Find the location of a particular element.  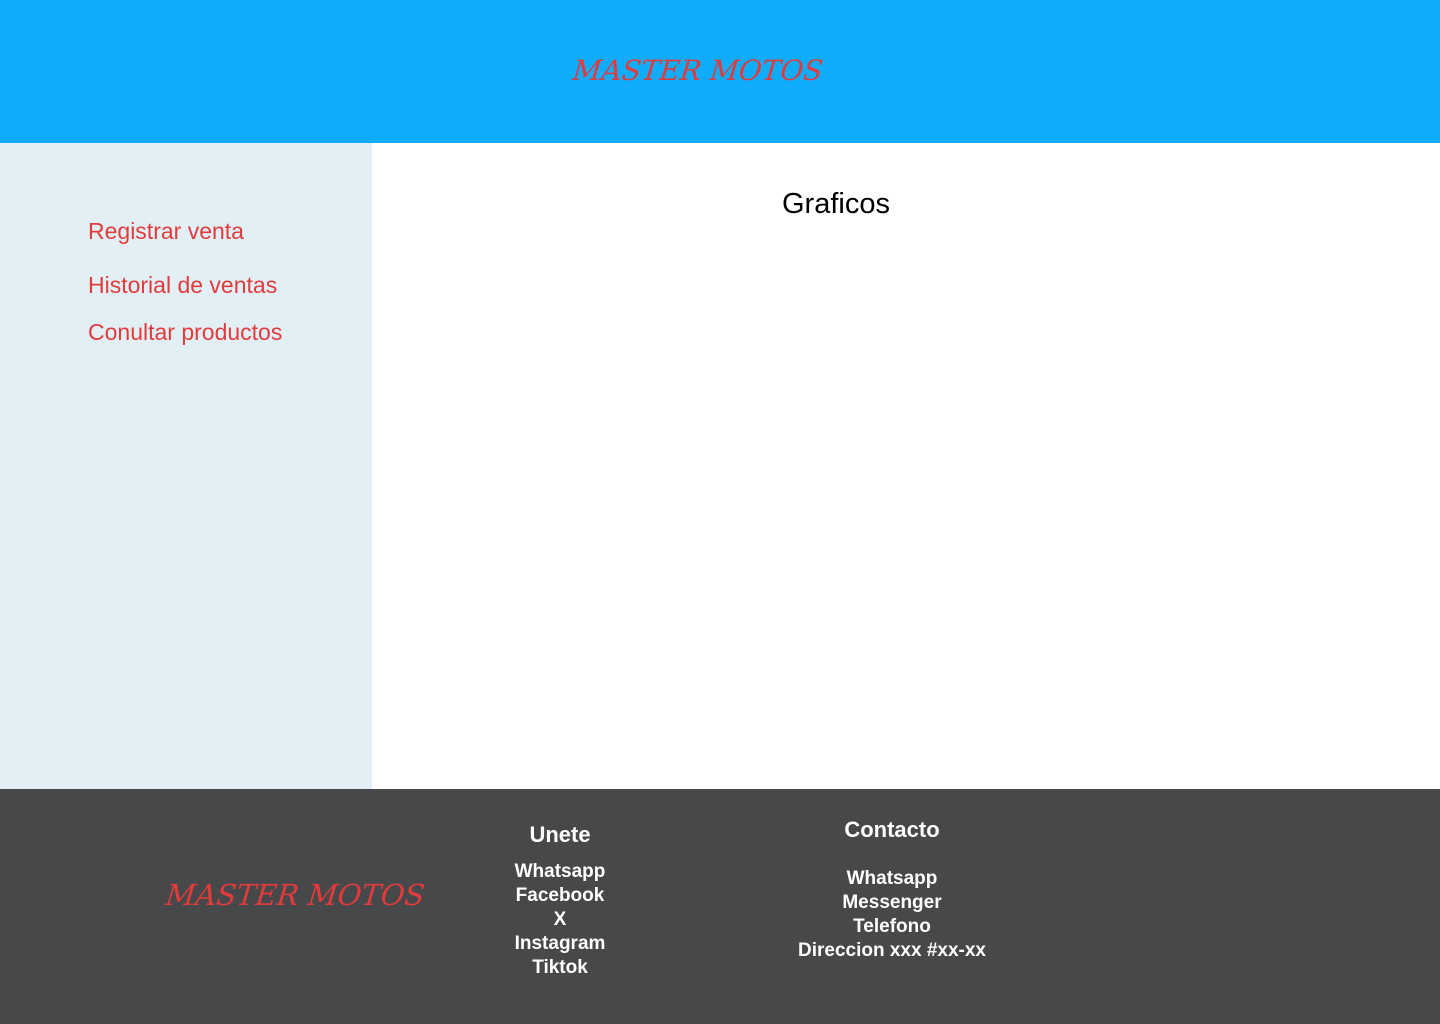

footer-unete-facebook-link: Facebook is located at coordinates (560, 896).